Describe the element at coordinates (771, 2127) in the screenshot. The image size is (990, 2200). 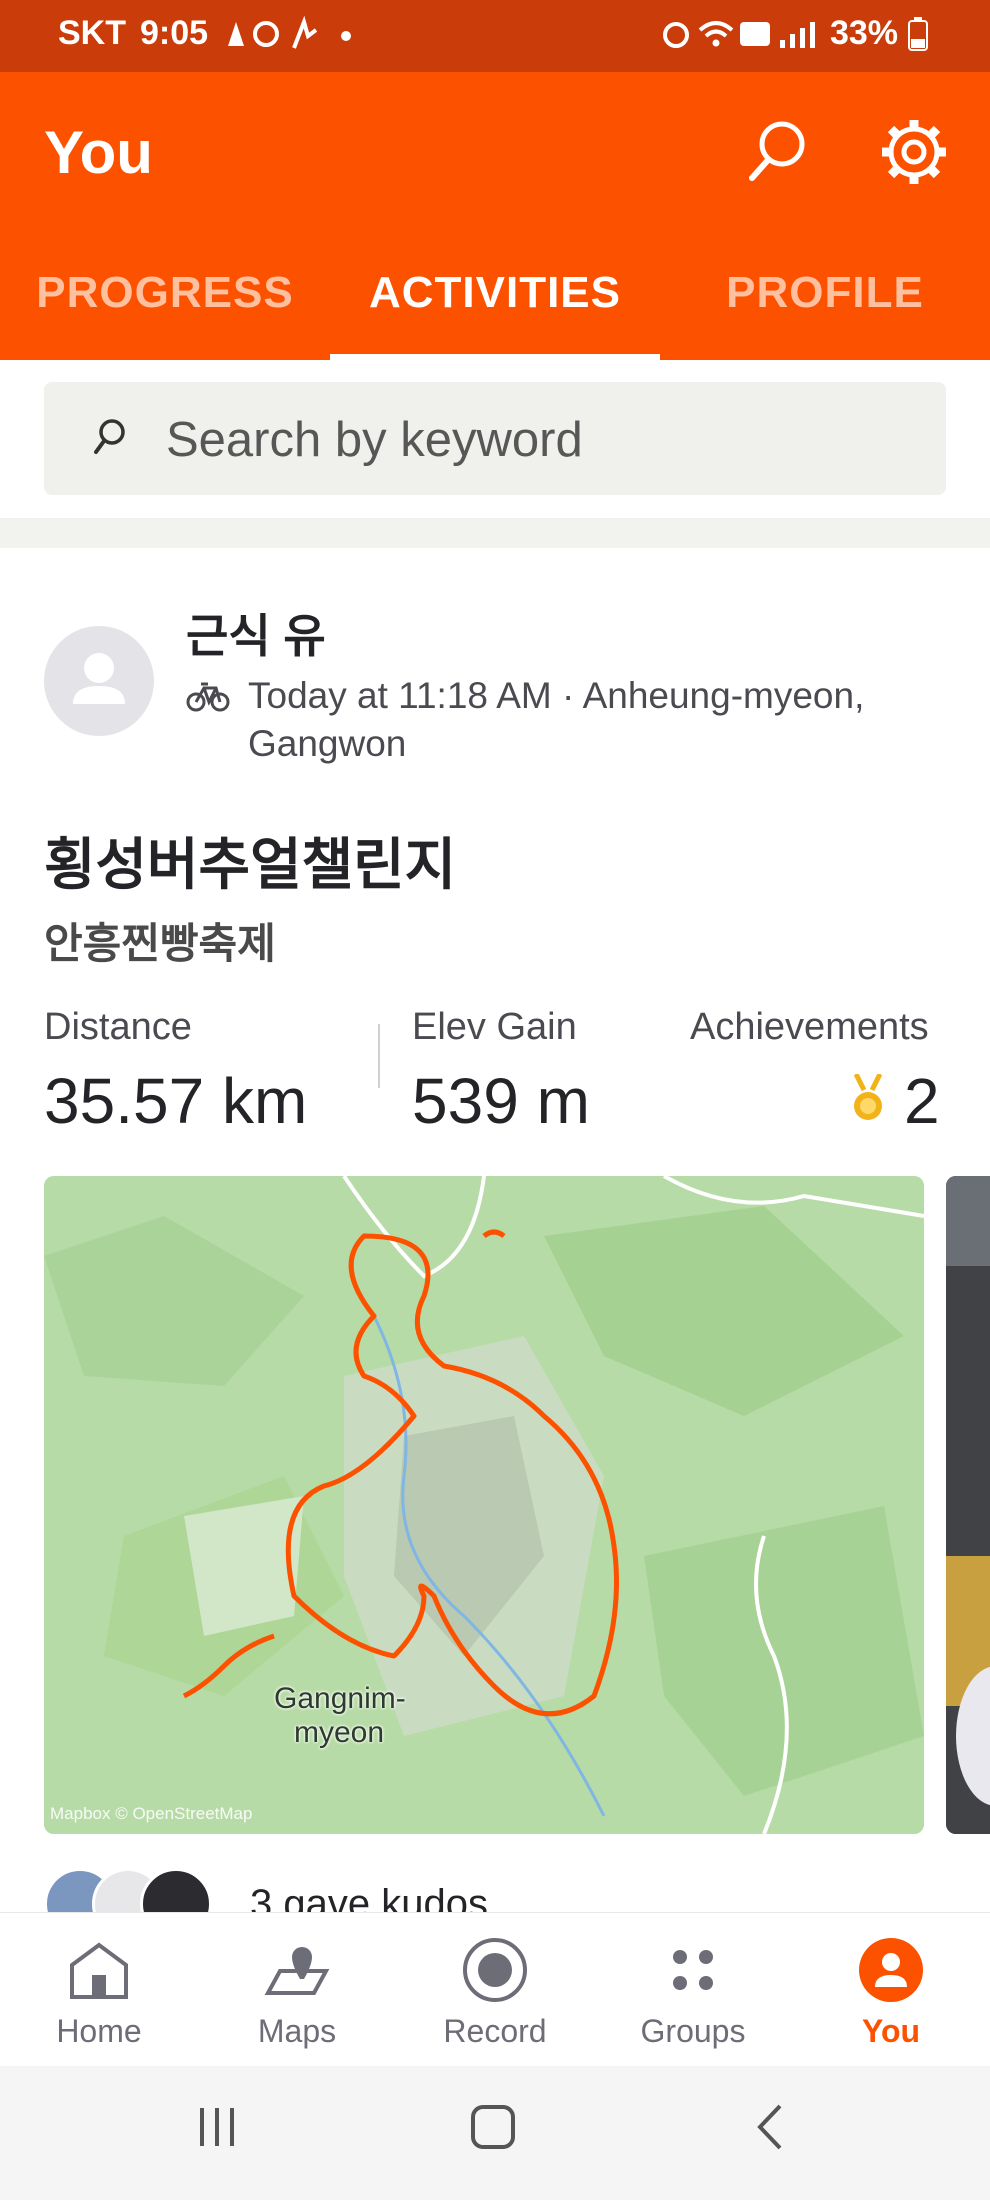
I see `back-icon` at that location.